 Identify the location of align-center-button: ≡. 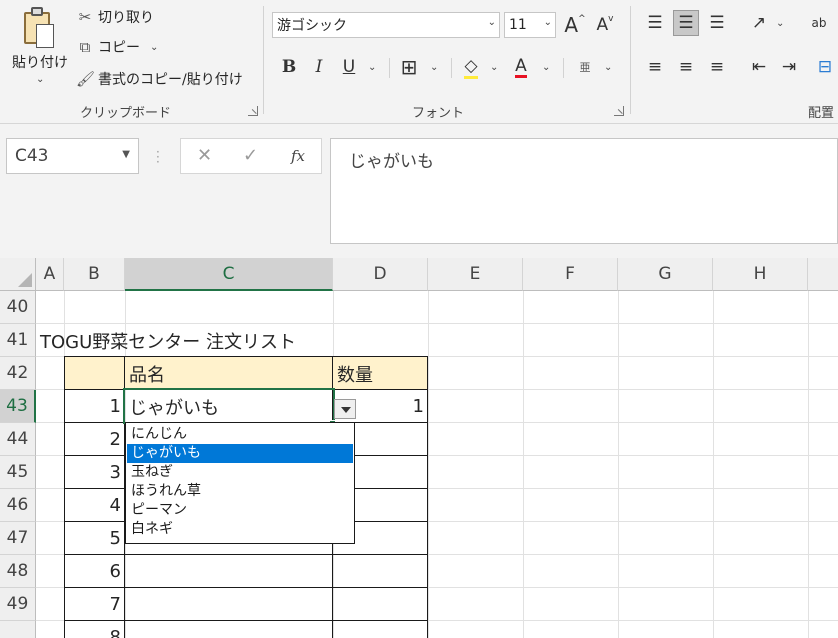
(686, 67).